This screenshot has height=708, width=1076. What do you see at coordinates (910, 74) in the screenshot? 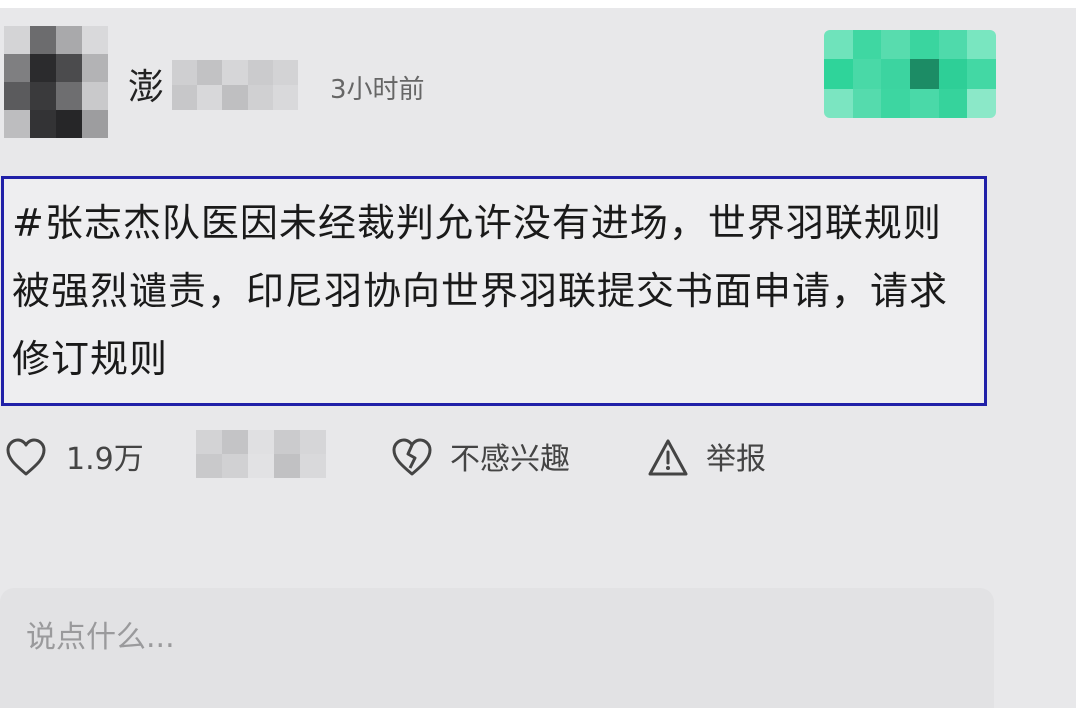
I see `follow-button` at bounding box center [910, 74].